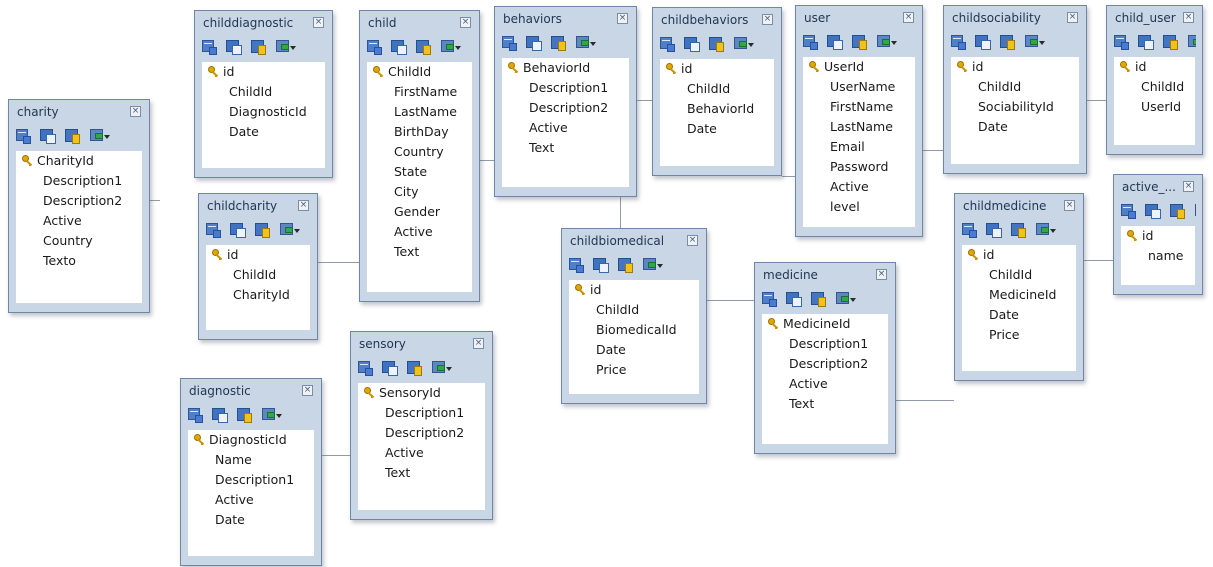  I want to click on field-row: BehaviorId, so click(717, 109).